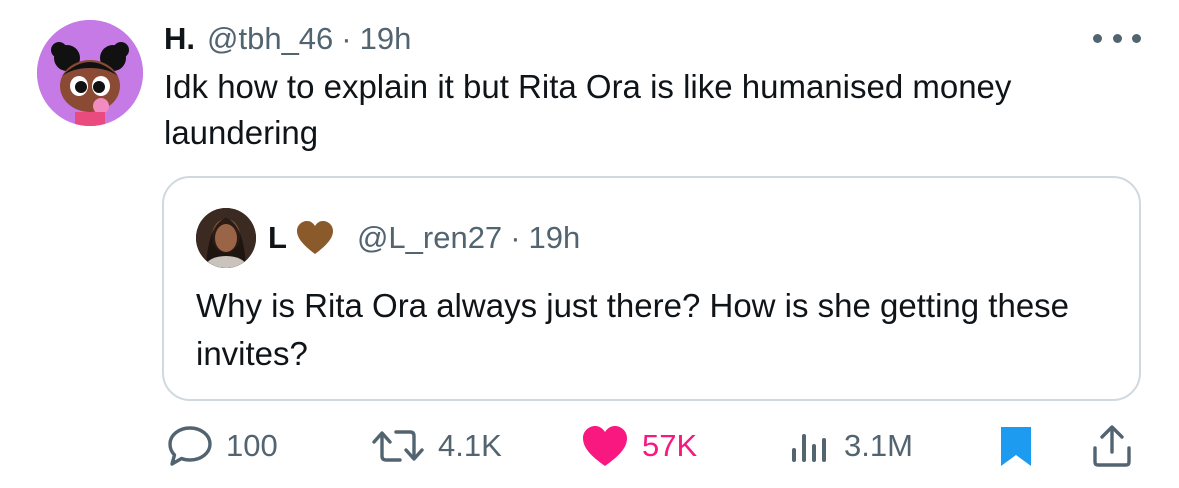 The height and width of the screenshot is (488, 1179). What do you see at coordinates (190, 446) in the screenshot?
I see `reply-icon` at bounding box center [190, 446].